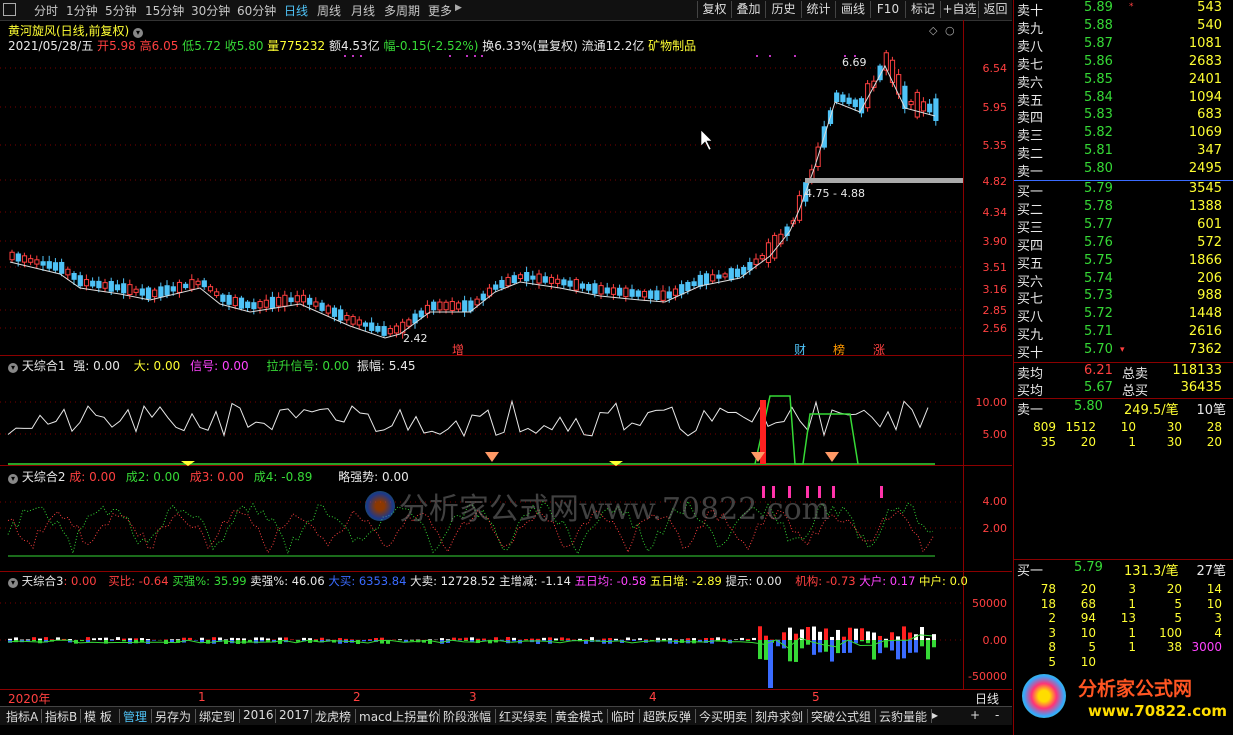 This screenshot has width=1233, height=735. Describe the element at coordinates (995, 9) in the screenshot. I see `back-button: 返回` at that location.